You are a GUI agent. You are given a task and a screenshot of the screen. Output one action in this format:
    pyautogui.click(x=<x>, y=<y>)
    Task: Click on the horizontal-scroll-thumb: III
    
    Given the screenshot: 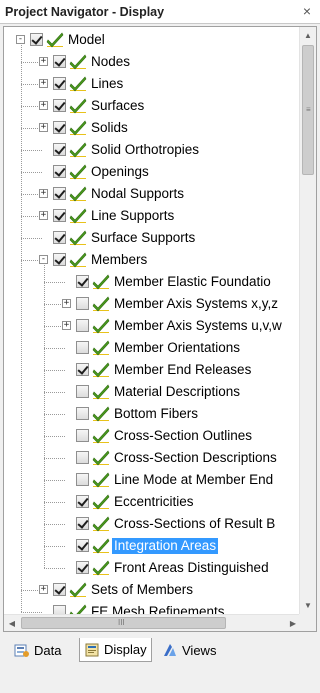 What is the action you would take?
    pyautogui.click(x=123, y=623)
    